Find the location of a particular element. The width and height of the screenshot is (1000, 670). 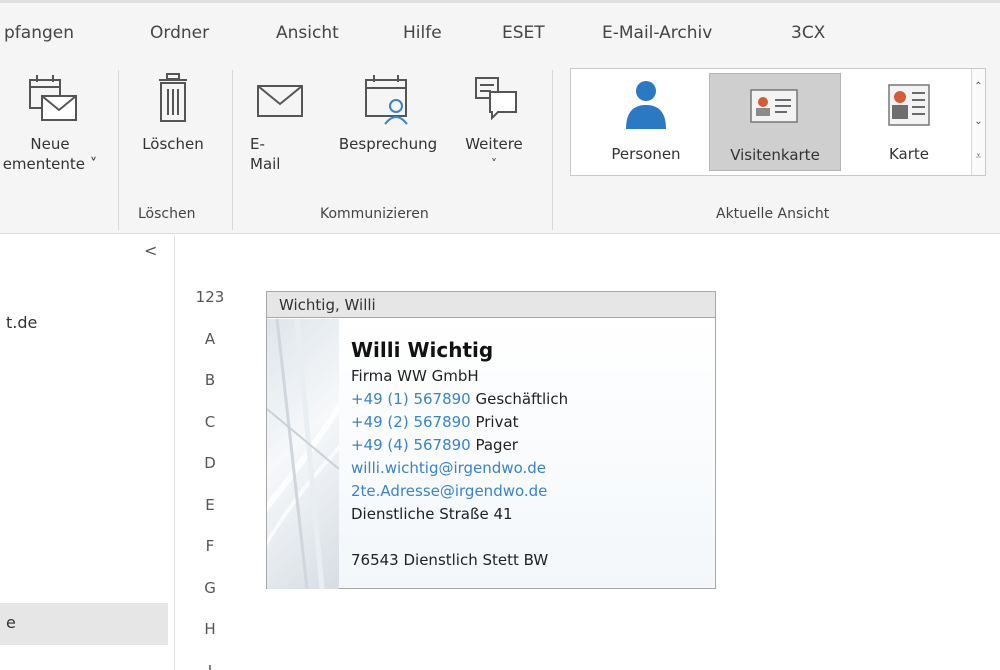

index-h: H is located at coordinates (210, 633).